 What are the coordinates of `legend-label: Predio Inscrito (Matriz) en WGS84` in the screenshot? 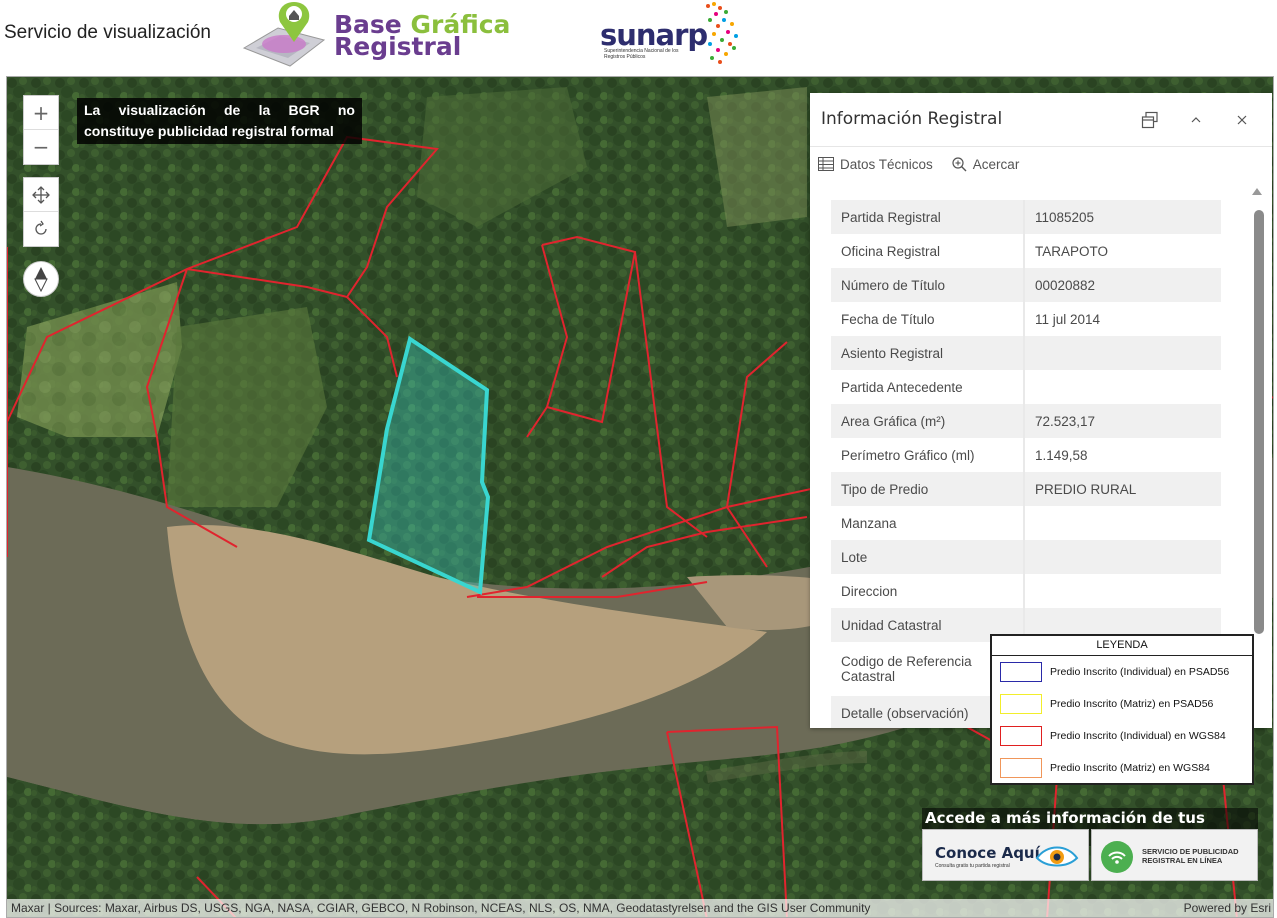 It's located at (1130, 768).